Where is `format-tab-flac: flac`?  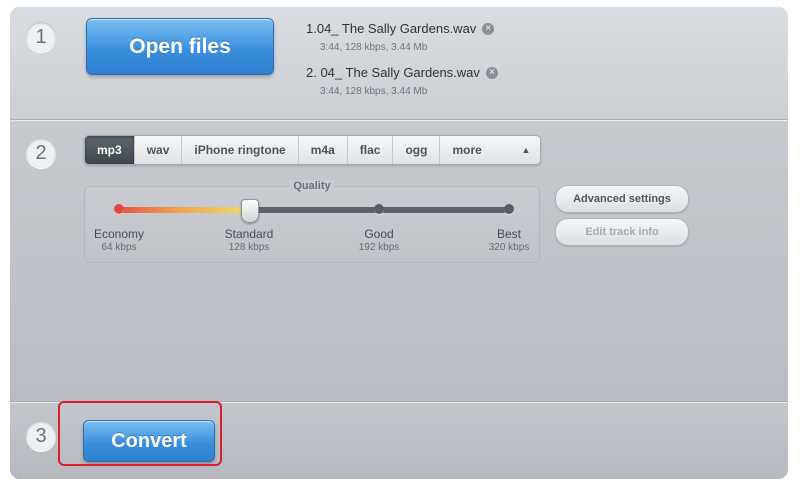 format-tab-flac: flac is located at coordinates (369, 150).